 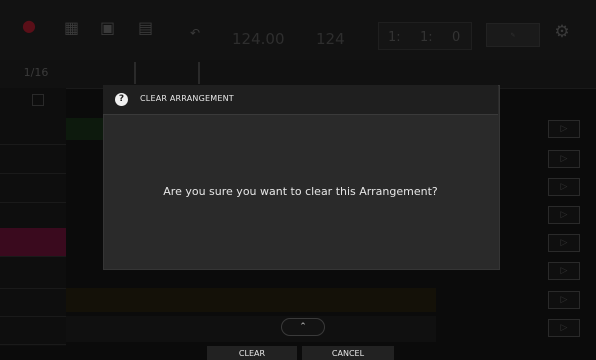 I want to click on position-tick: 0, so click(x=456, y=37).